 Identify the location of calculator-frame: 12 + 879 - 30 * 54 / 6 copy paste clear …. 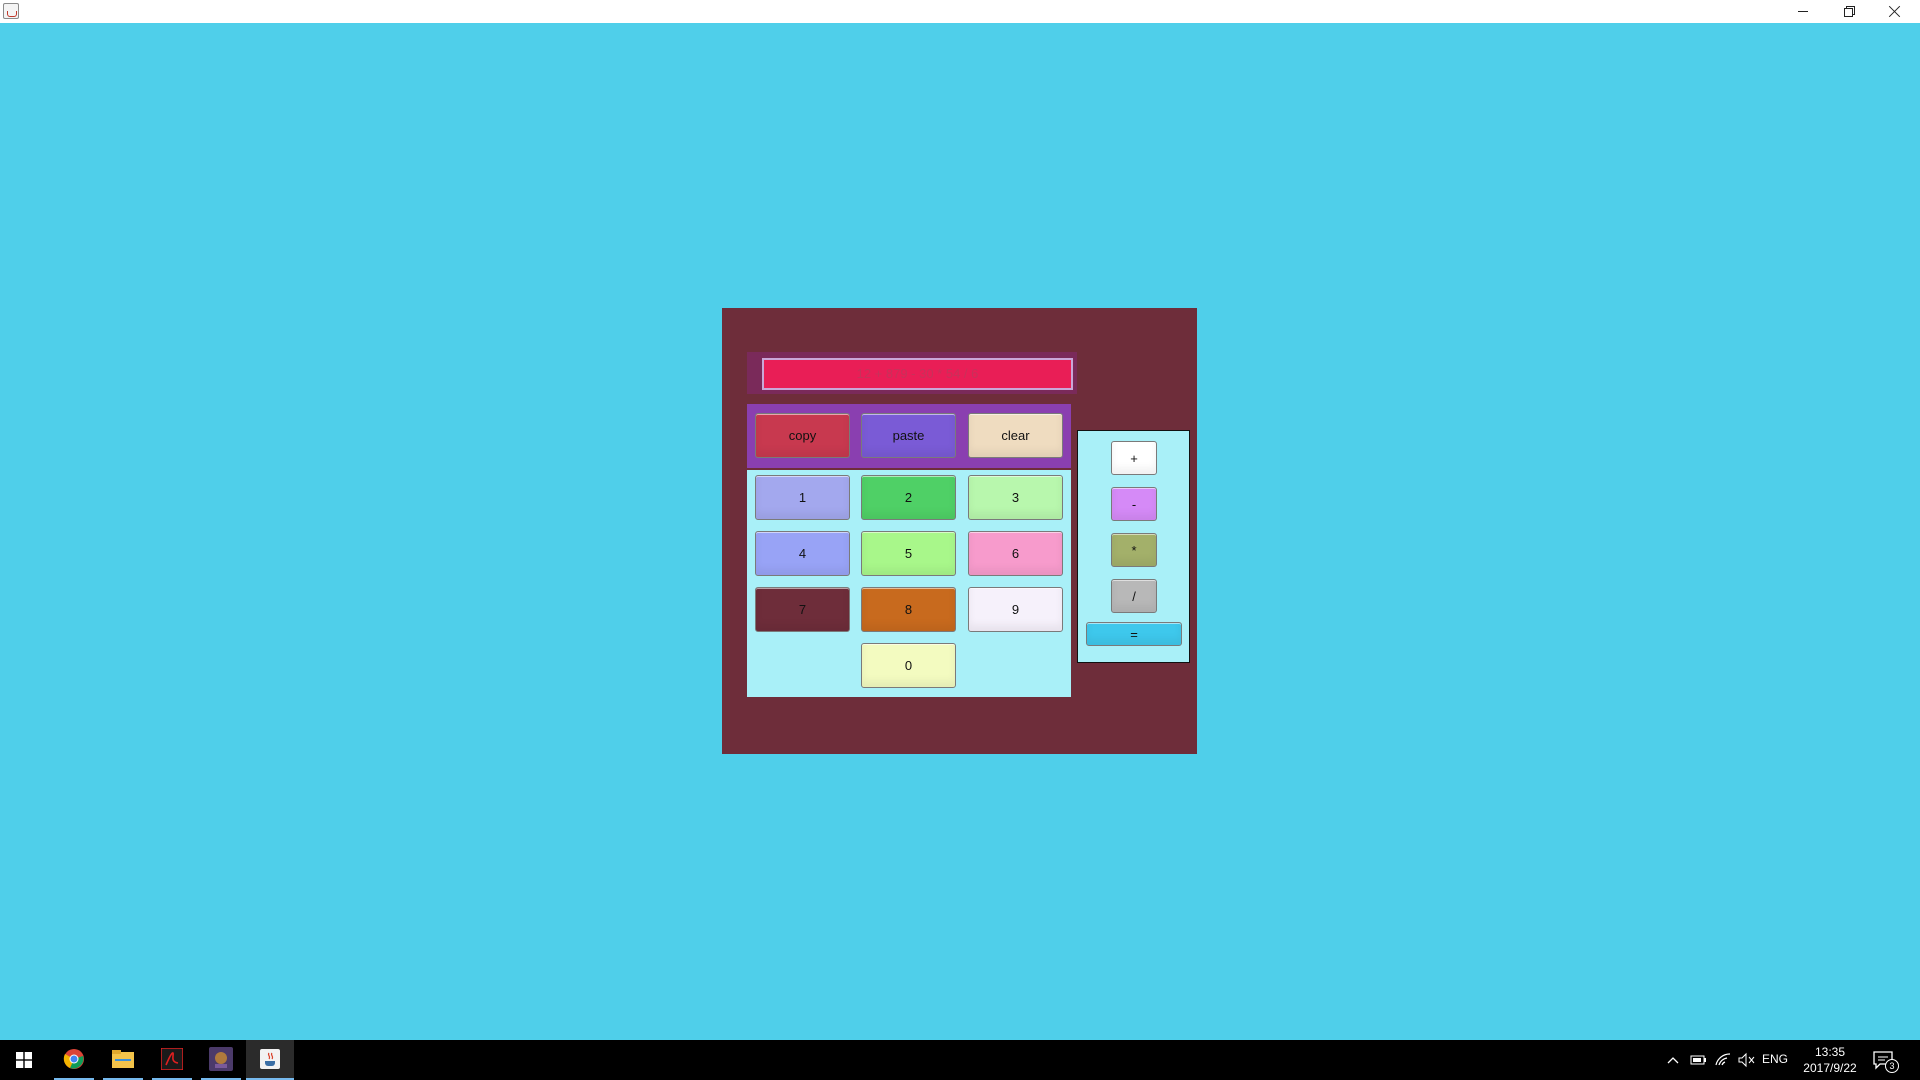
(959, 531).